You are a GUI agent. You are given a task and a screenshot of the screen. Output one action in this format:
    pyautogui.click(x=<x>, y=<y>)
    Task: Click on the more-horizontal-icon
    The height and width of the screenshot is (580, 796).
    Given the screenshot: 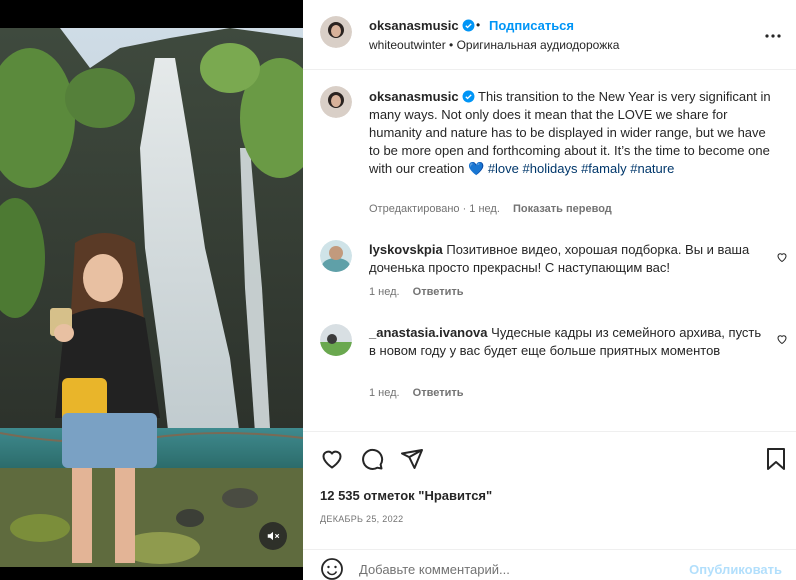 What is the action you would take?
    pyautogui.click(x=773, y=36)
    